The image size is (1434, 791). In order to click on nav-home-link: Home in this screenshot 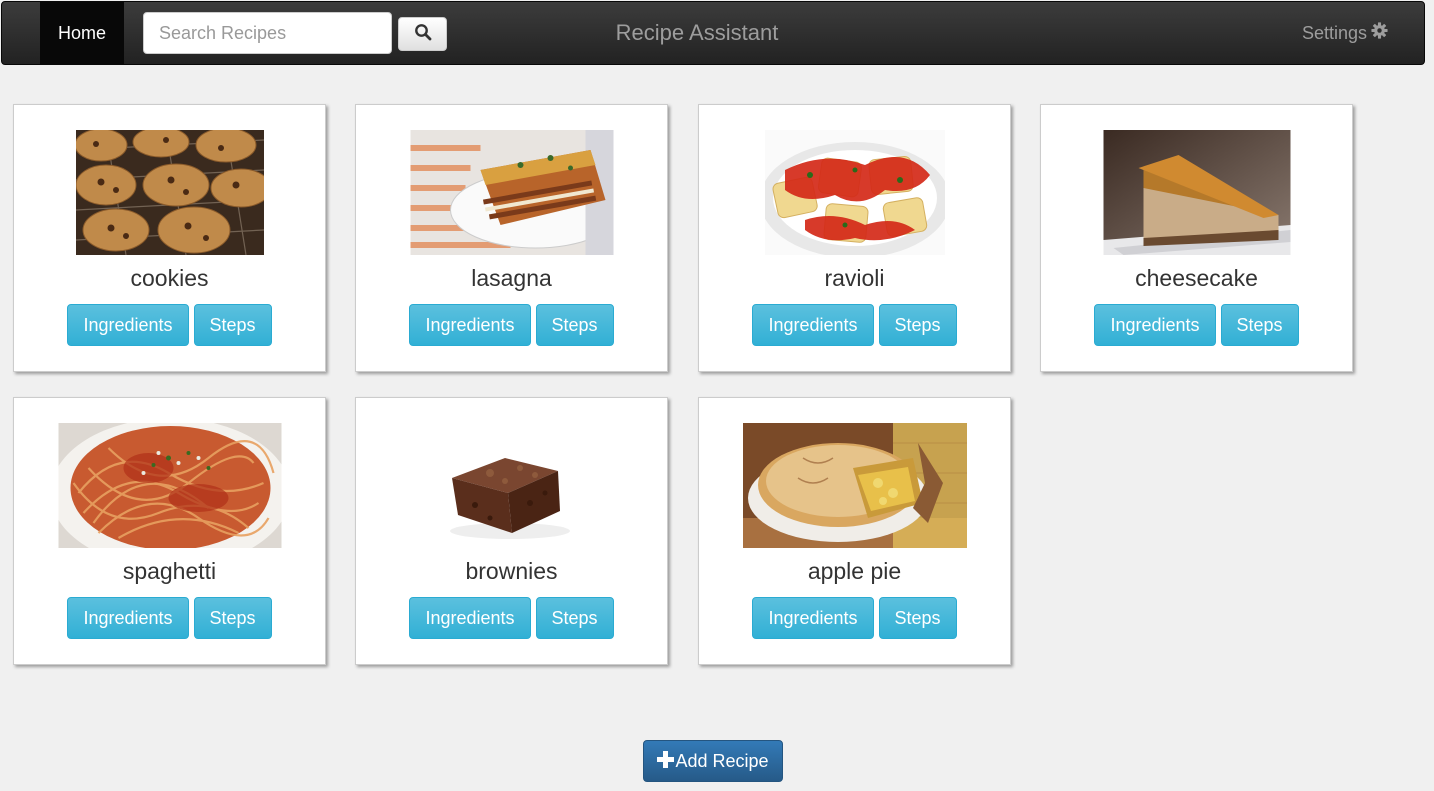, I will do `click(82, 33)`.